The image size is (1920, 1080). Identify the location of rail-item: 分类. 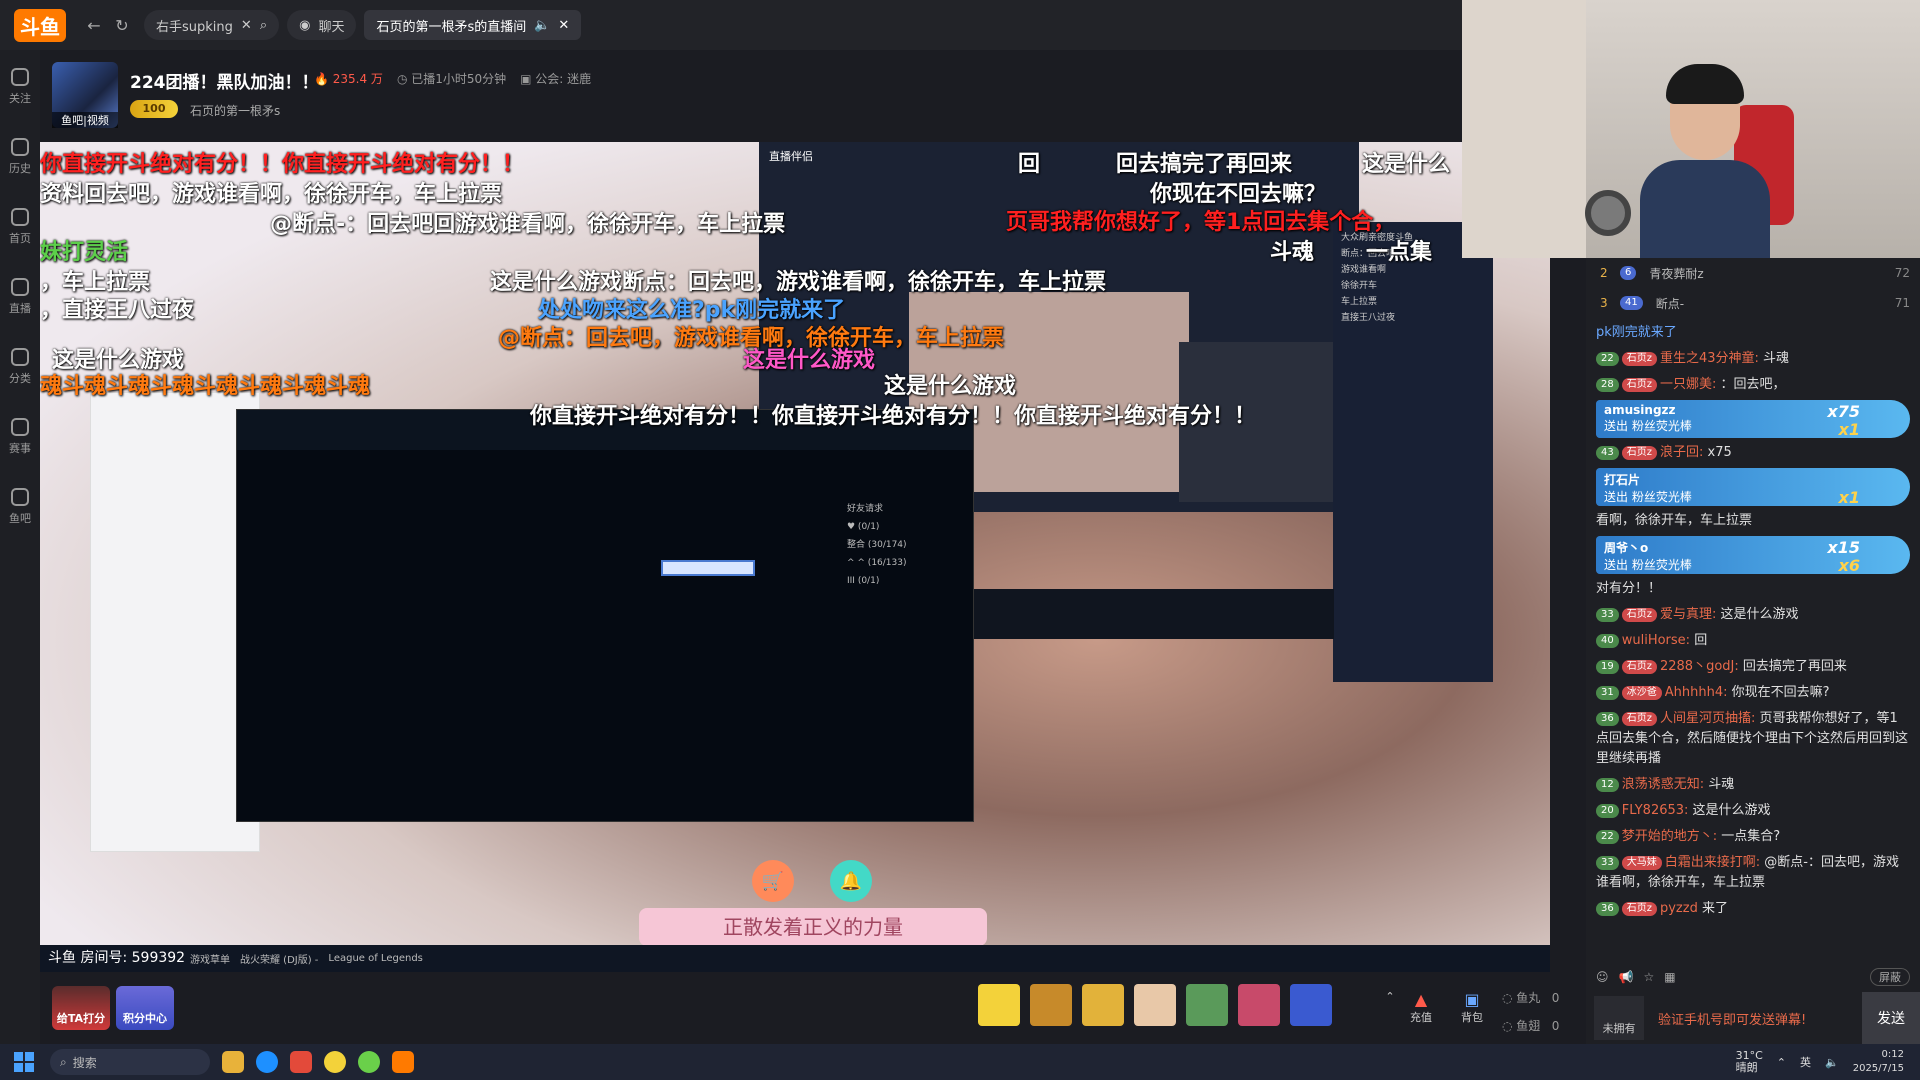
(20, 367).